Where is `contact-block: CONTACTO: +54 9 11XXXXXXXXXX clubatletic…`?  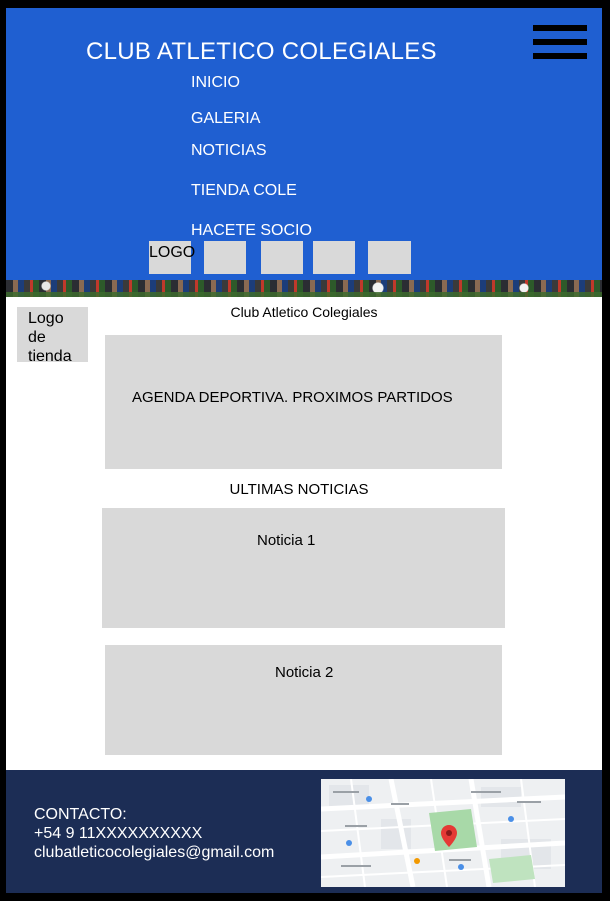 contact-block: CONTACTO: +54 9 11XXXXXXXXXX clubatletic… is located at coordinates (154, 833).